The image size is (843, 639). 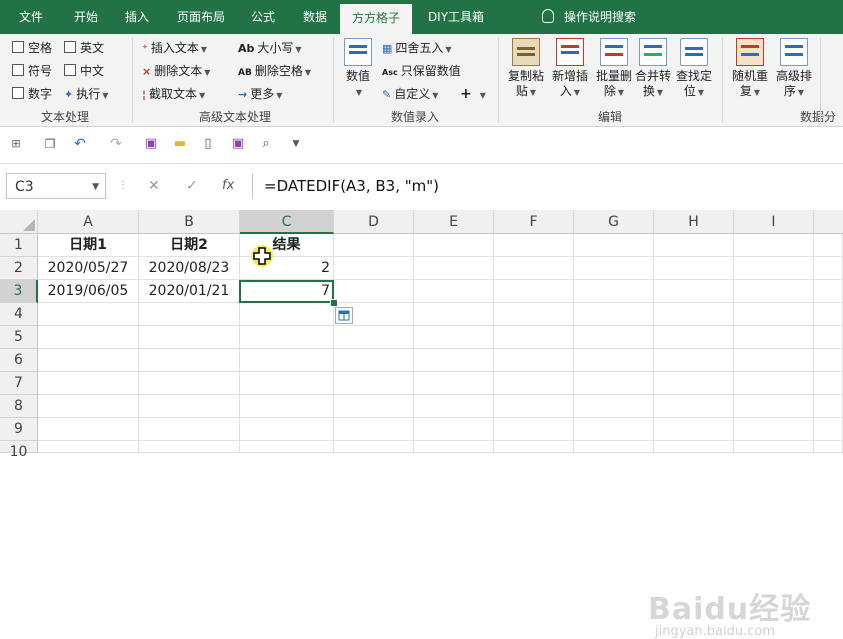 What do you see at coordinates (86, 94) in the screenshot?
I see `execute-button: ✦ 执行 ▼` at bounding box center [86, 94].